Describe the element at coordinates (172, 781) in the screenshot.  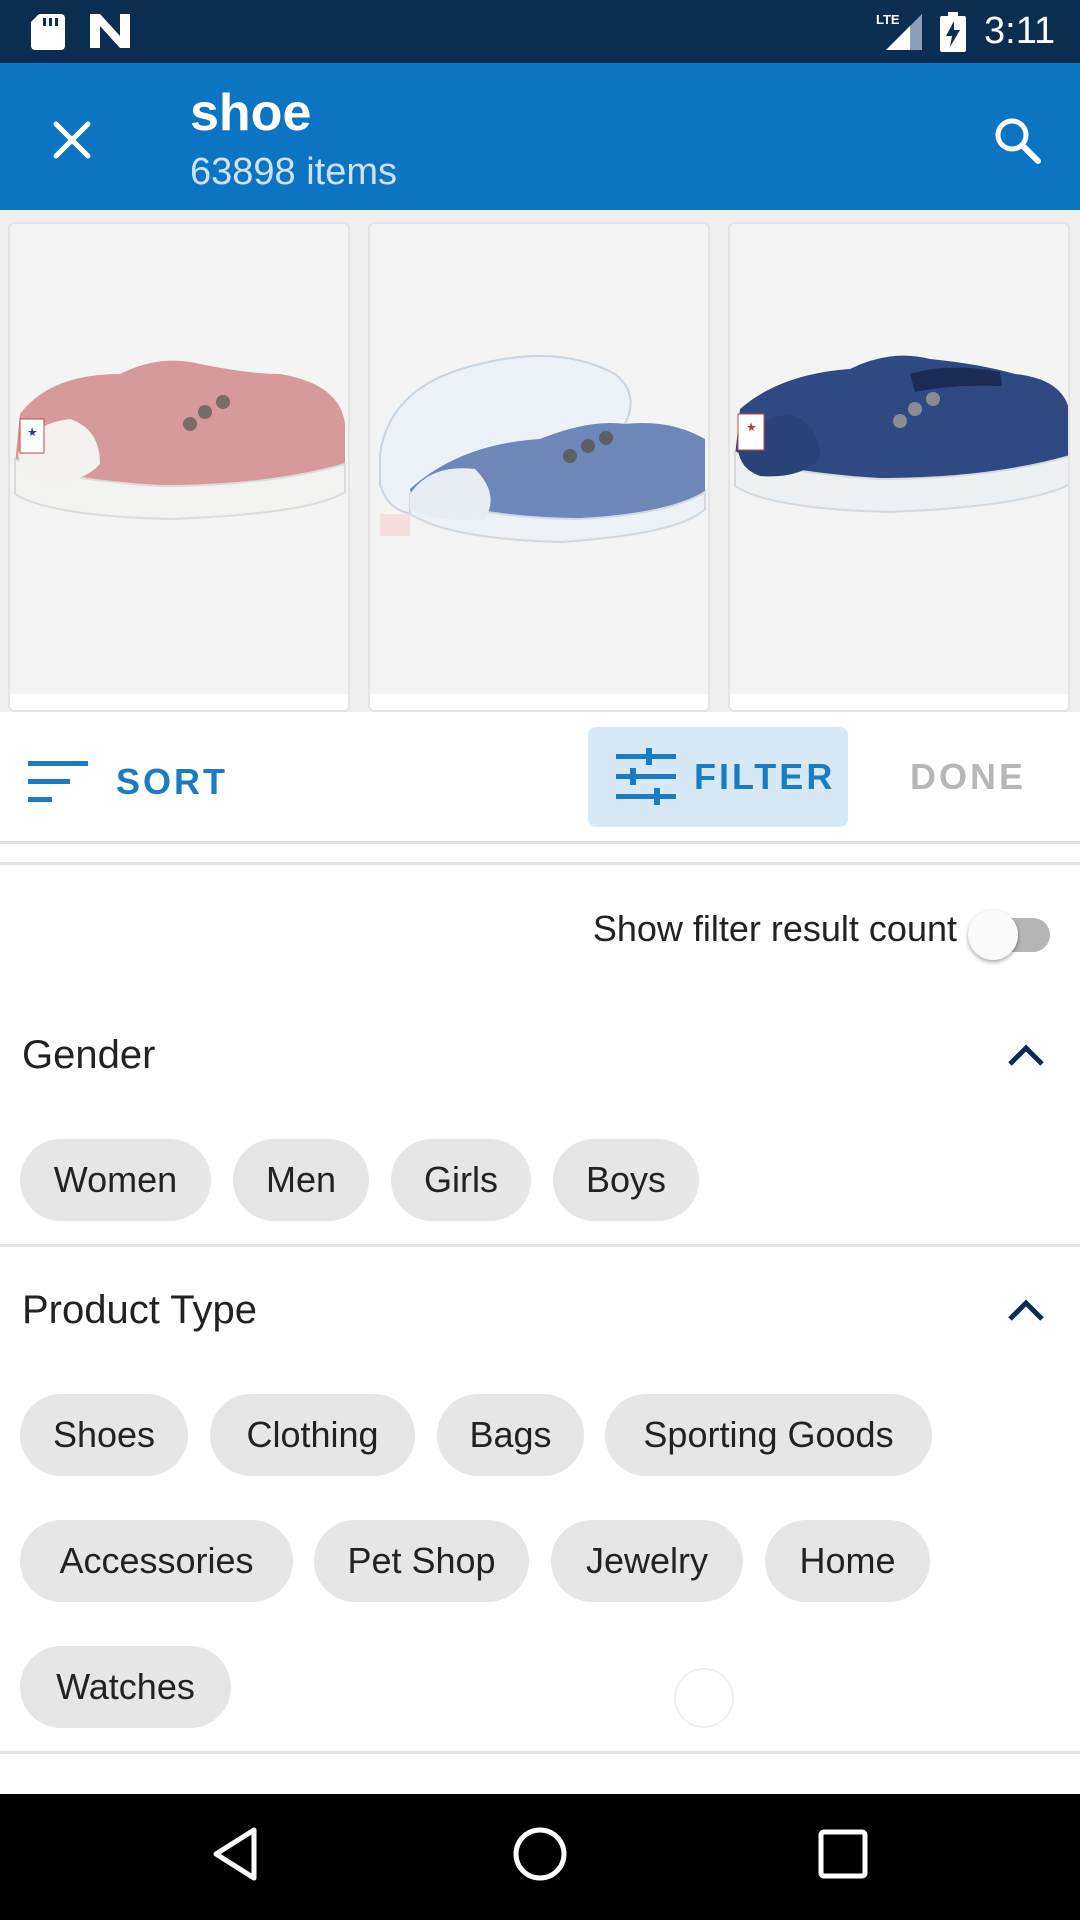
I see `sort-label: SORT` at that location.